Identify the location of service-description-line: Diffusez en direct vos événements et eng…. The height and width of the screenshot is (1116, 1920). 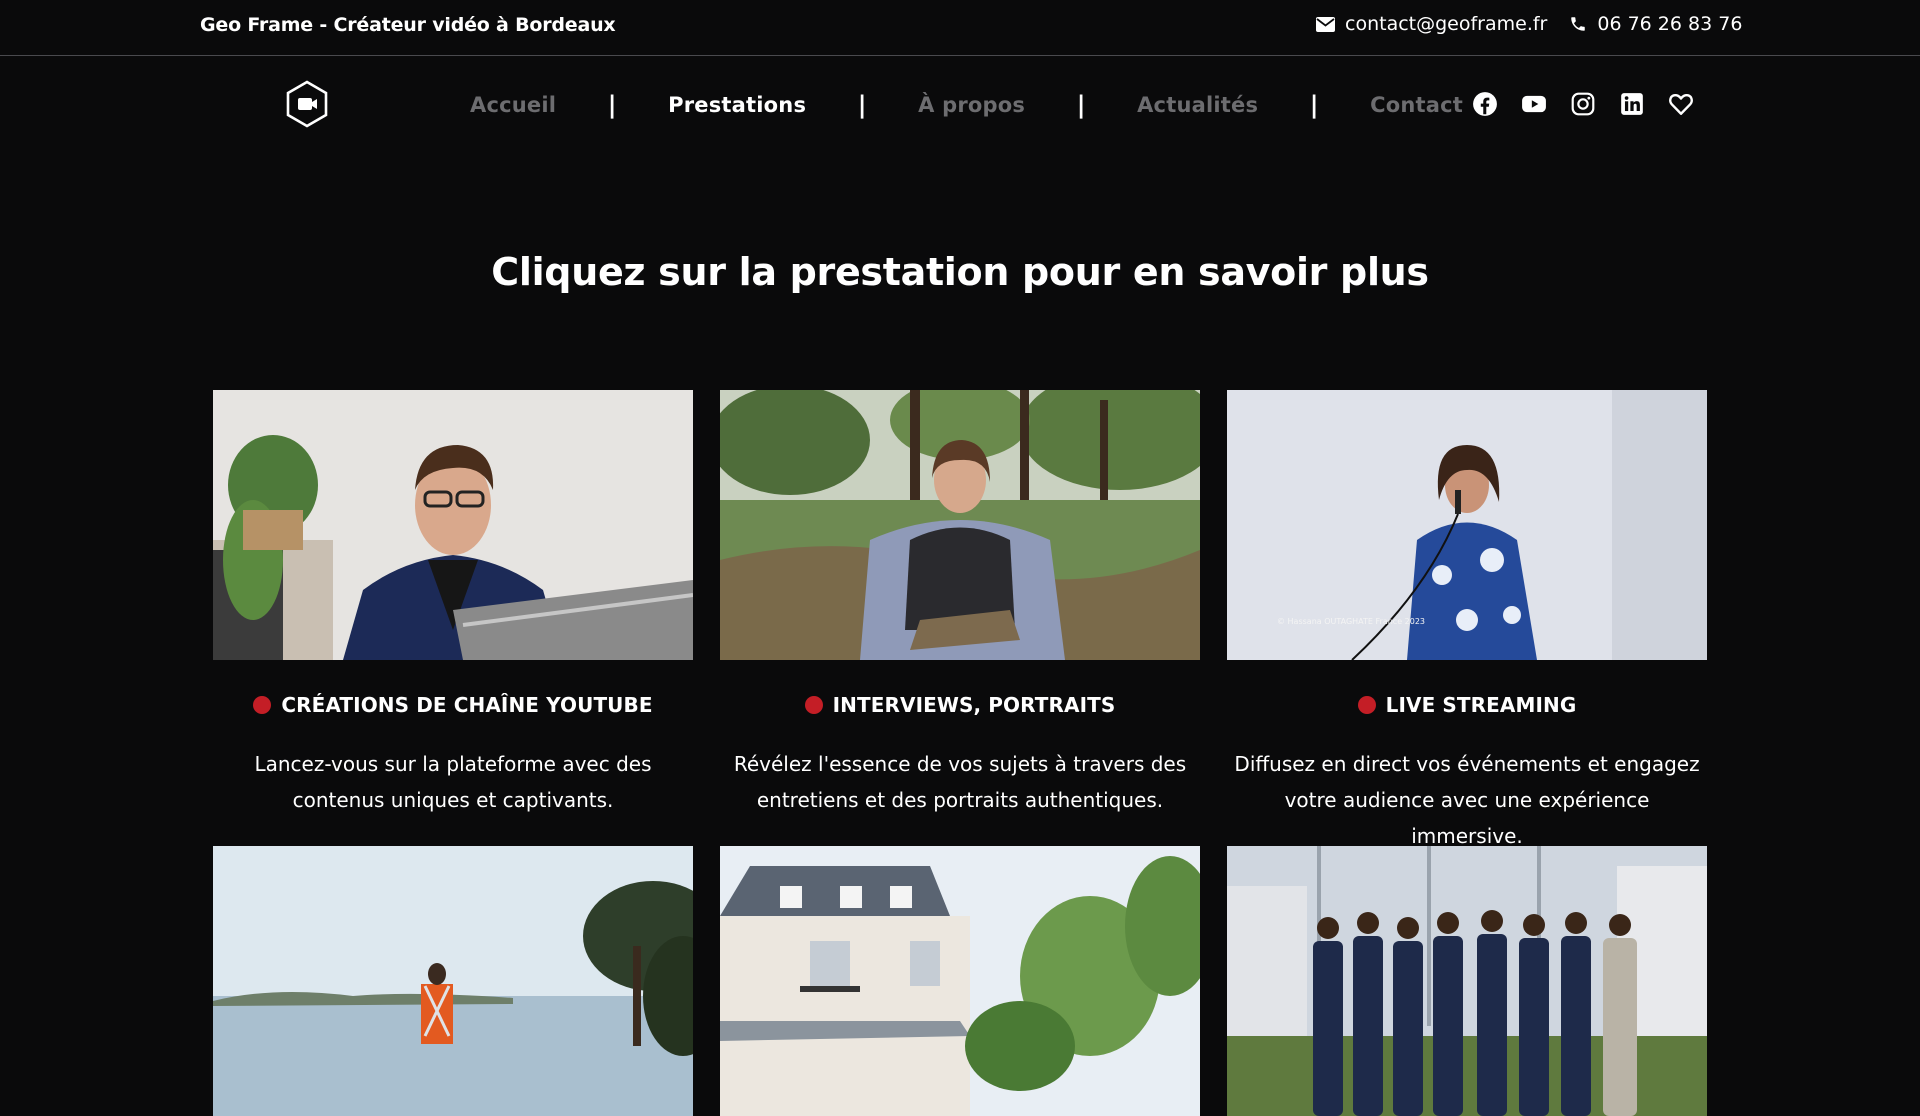
(1467, 764).